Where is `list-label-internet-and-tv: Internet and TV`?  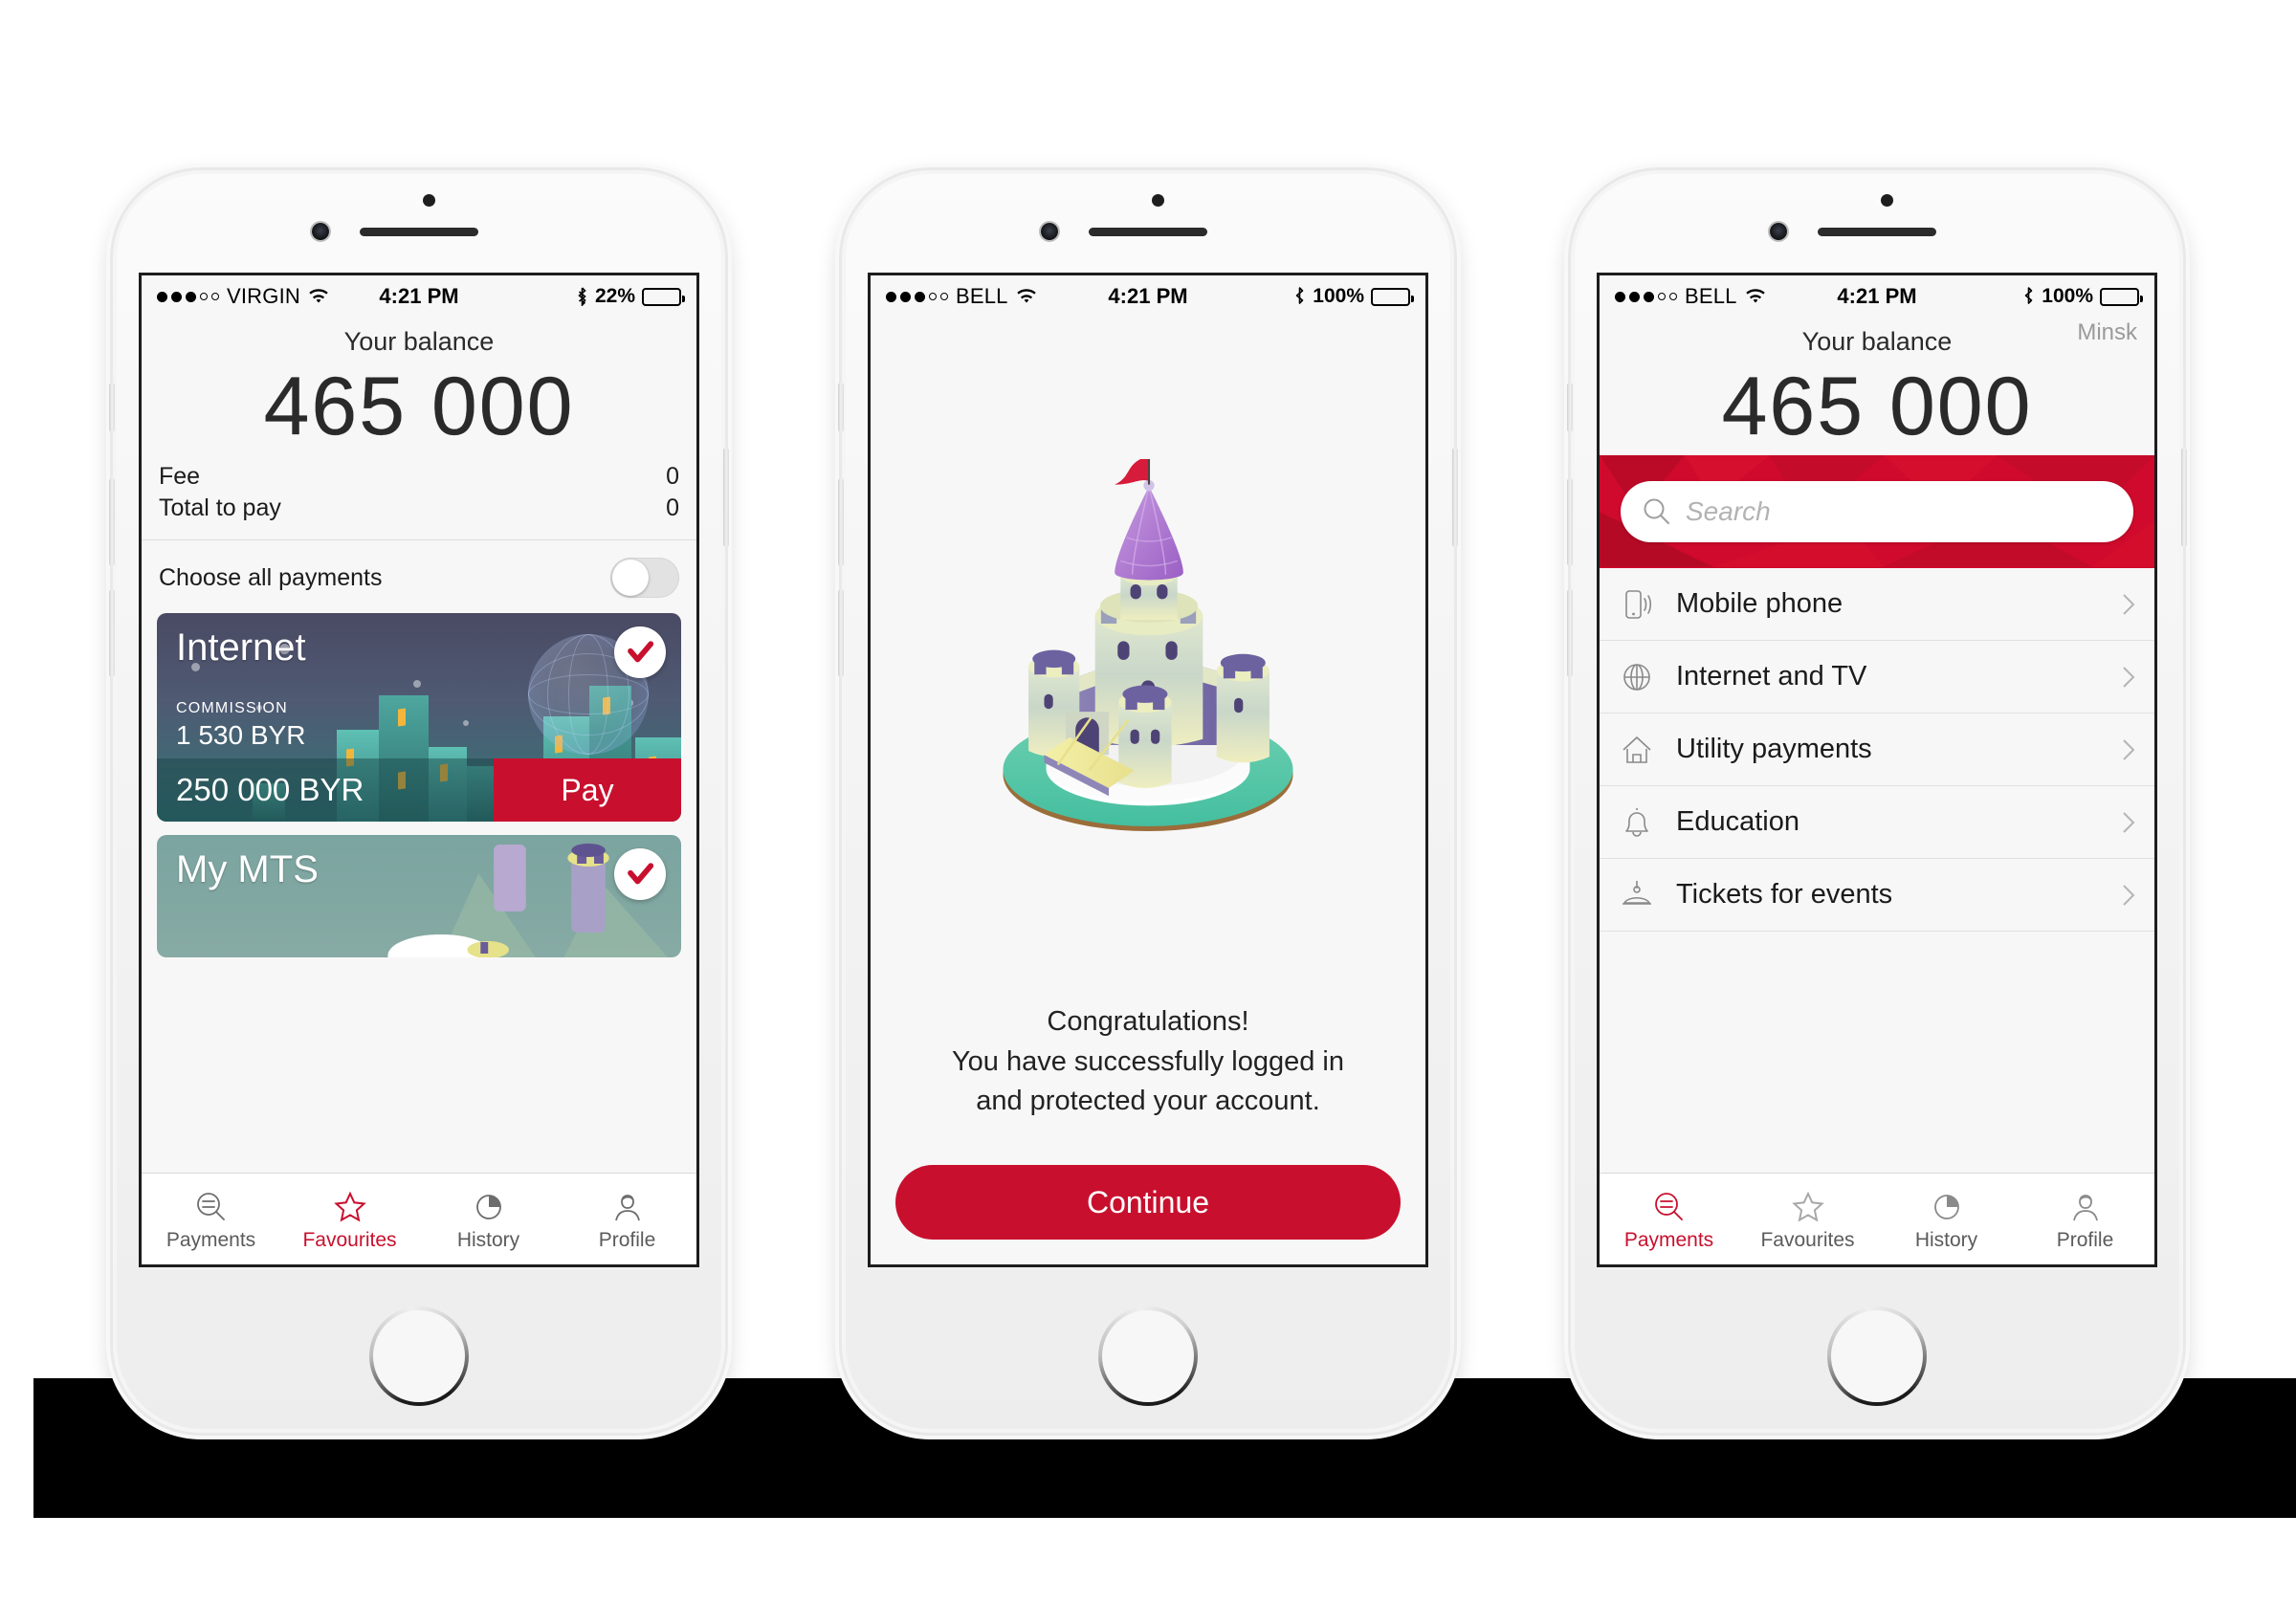 list-label-internet-and-tv: Internet and TV is located at coordinates (1772, 676).